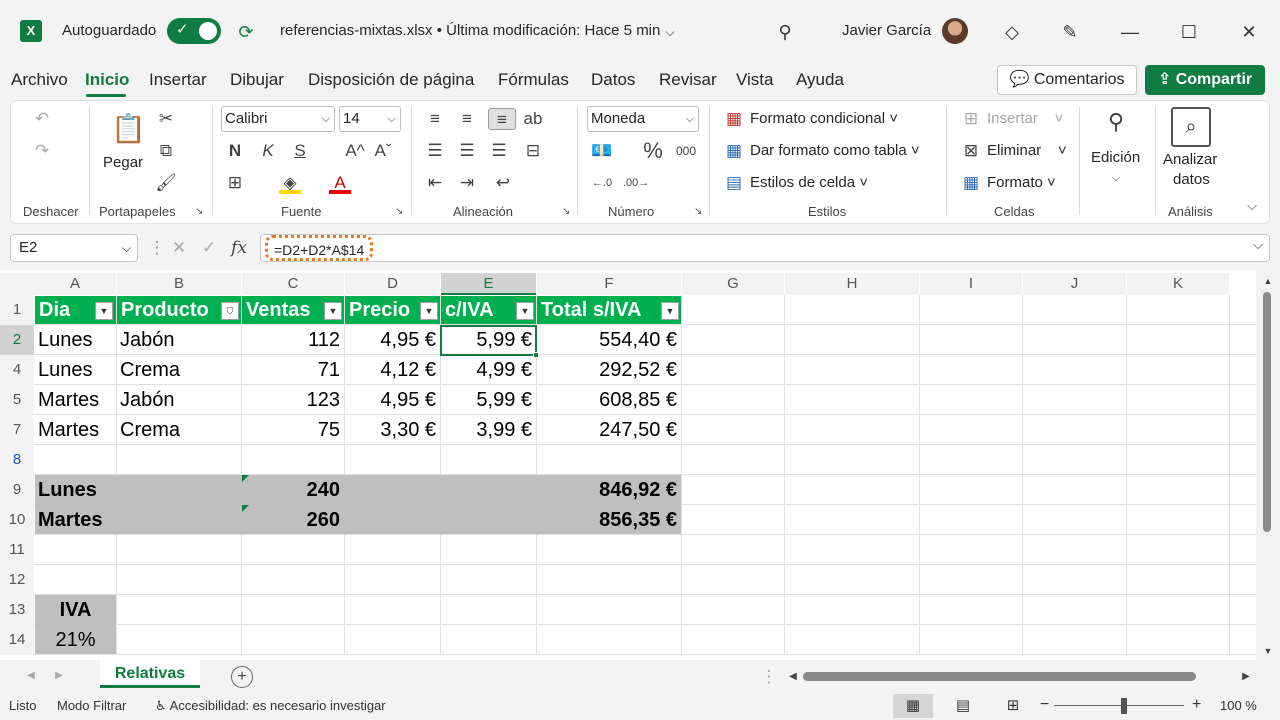 This screenshot has width=1280, height=720. I want to click on percent-button: %, so click(653, 151).